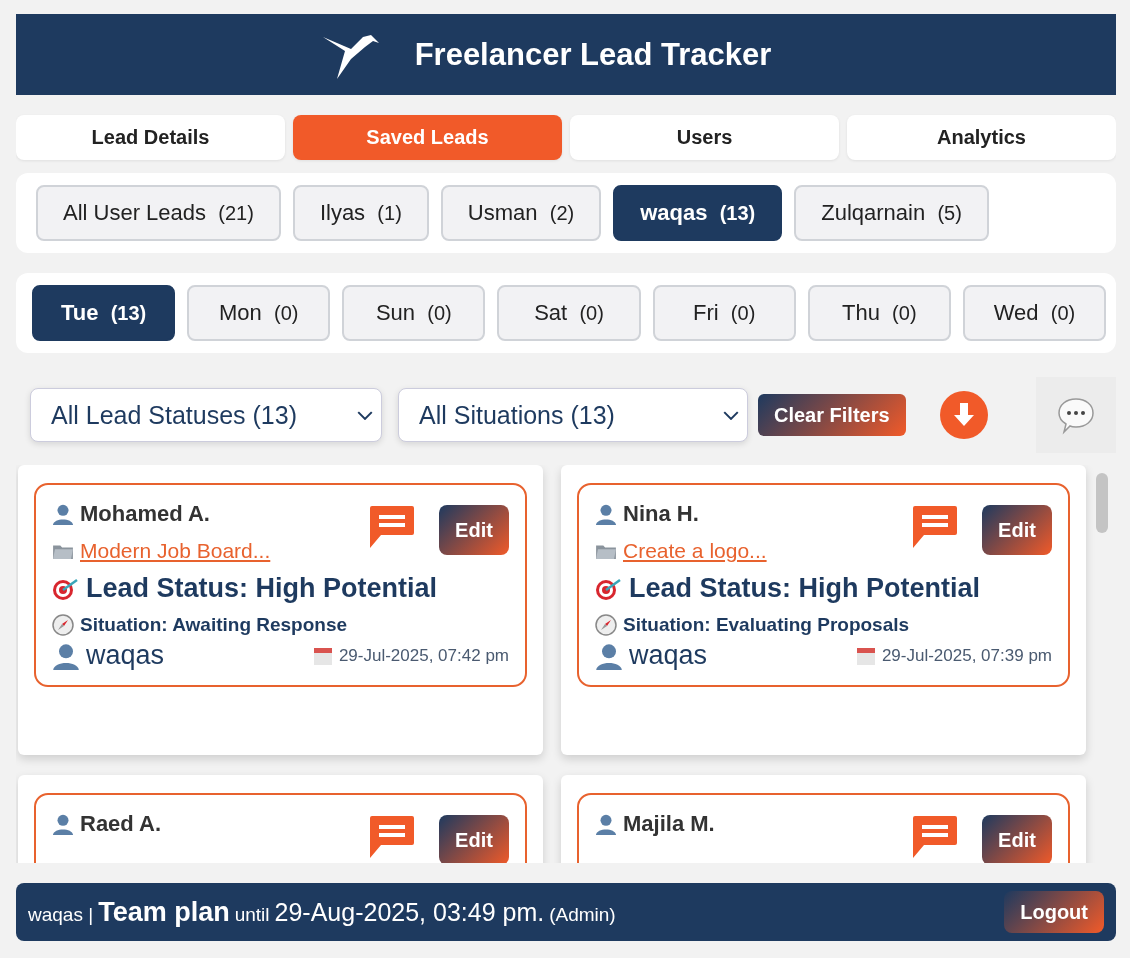 The image size is (1130, 958). Describe the element at coordinates (423, 655) in the screenshot. I see `lead-date: 29-Jul-2025, 07:42 pm` at that location.